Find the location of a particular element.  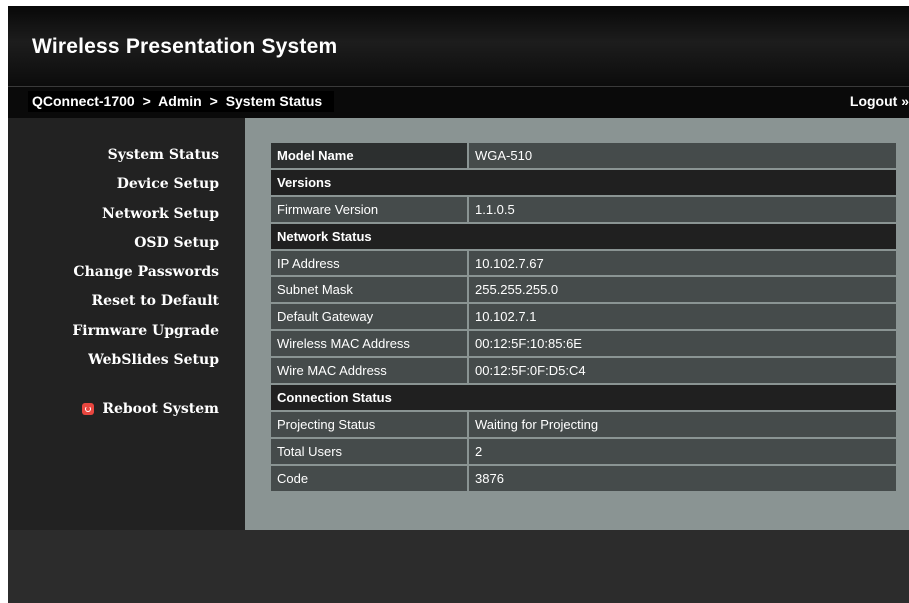

versions-header: Versions is located at coordinates (583, 182).